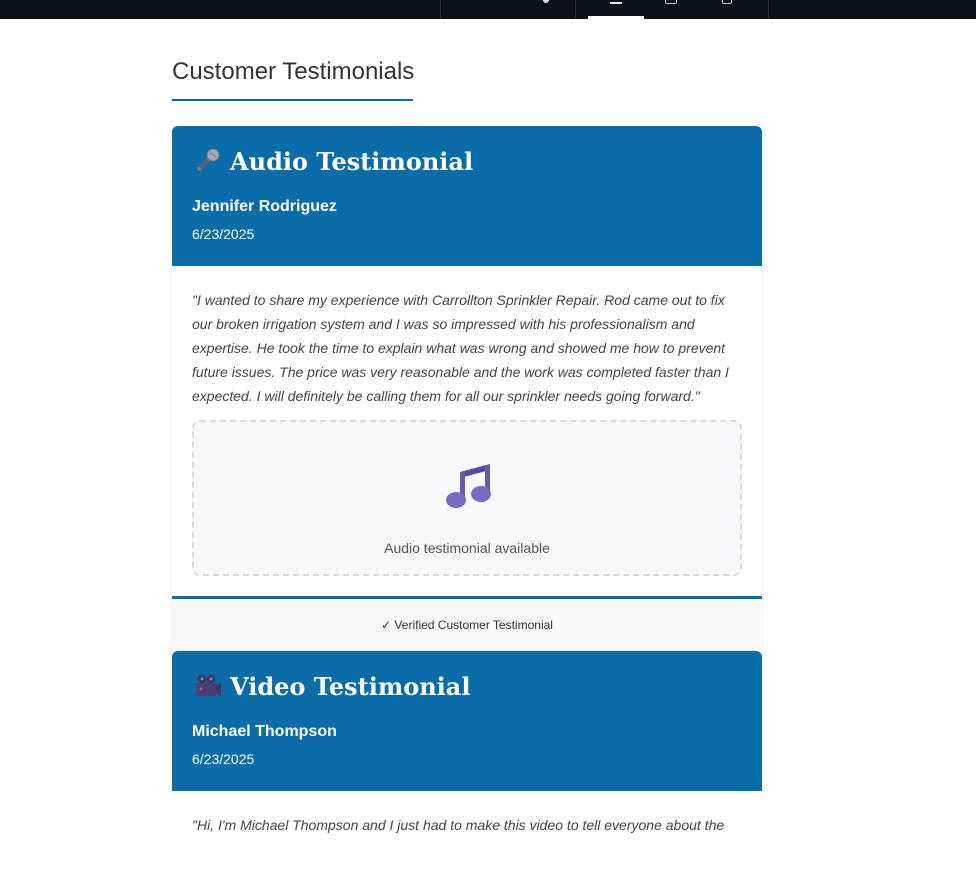 This screenshot has height=871, width=976. I want to click on phone-icon, so click(727, 2).